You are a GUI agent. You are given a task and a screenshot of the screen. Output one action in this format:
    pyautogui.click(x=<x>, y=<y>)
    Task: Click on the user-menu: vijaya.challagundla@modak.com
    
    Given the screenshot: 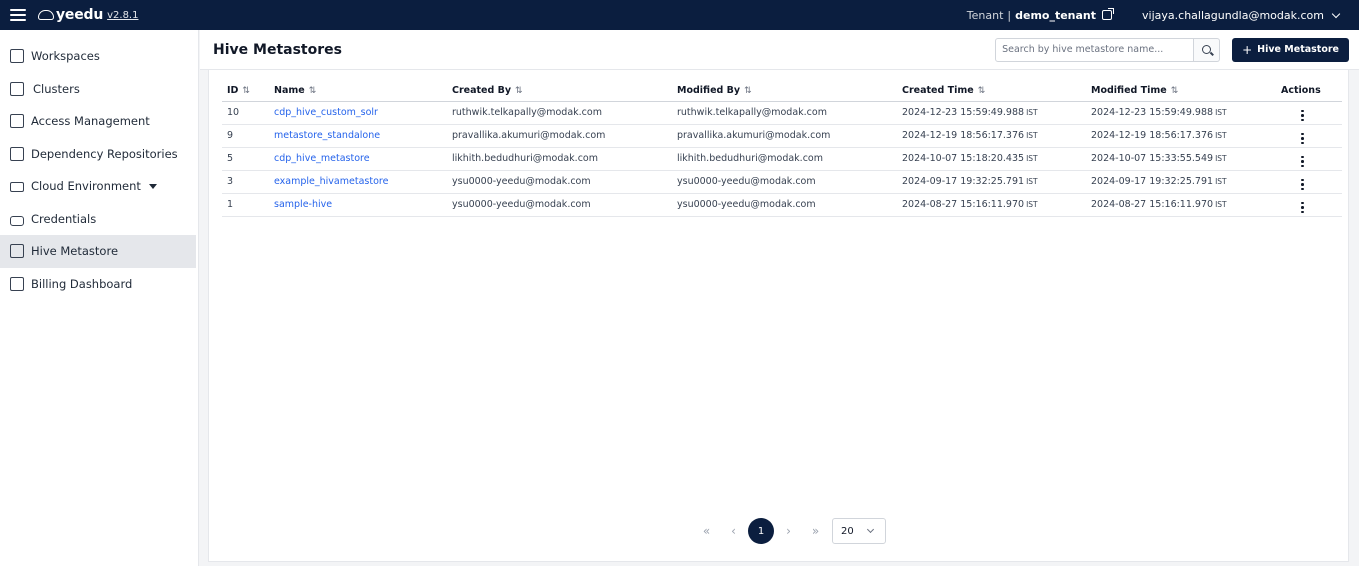 What is the action you would take?
    pyautogui.click(x=1233, y=15)
    